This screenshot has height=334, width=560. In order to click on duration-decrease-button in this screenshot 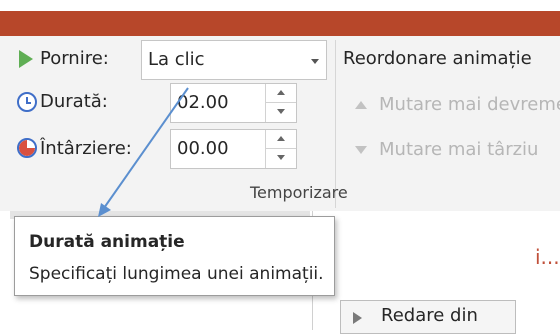, I will do `click(281, 112)`.